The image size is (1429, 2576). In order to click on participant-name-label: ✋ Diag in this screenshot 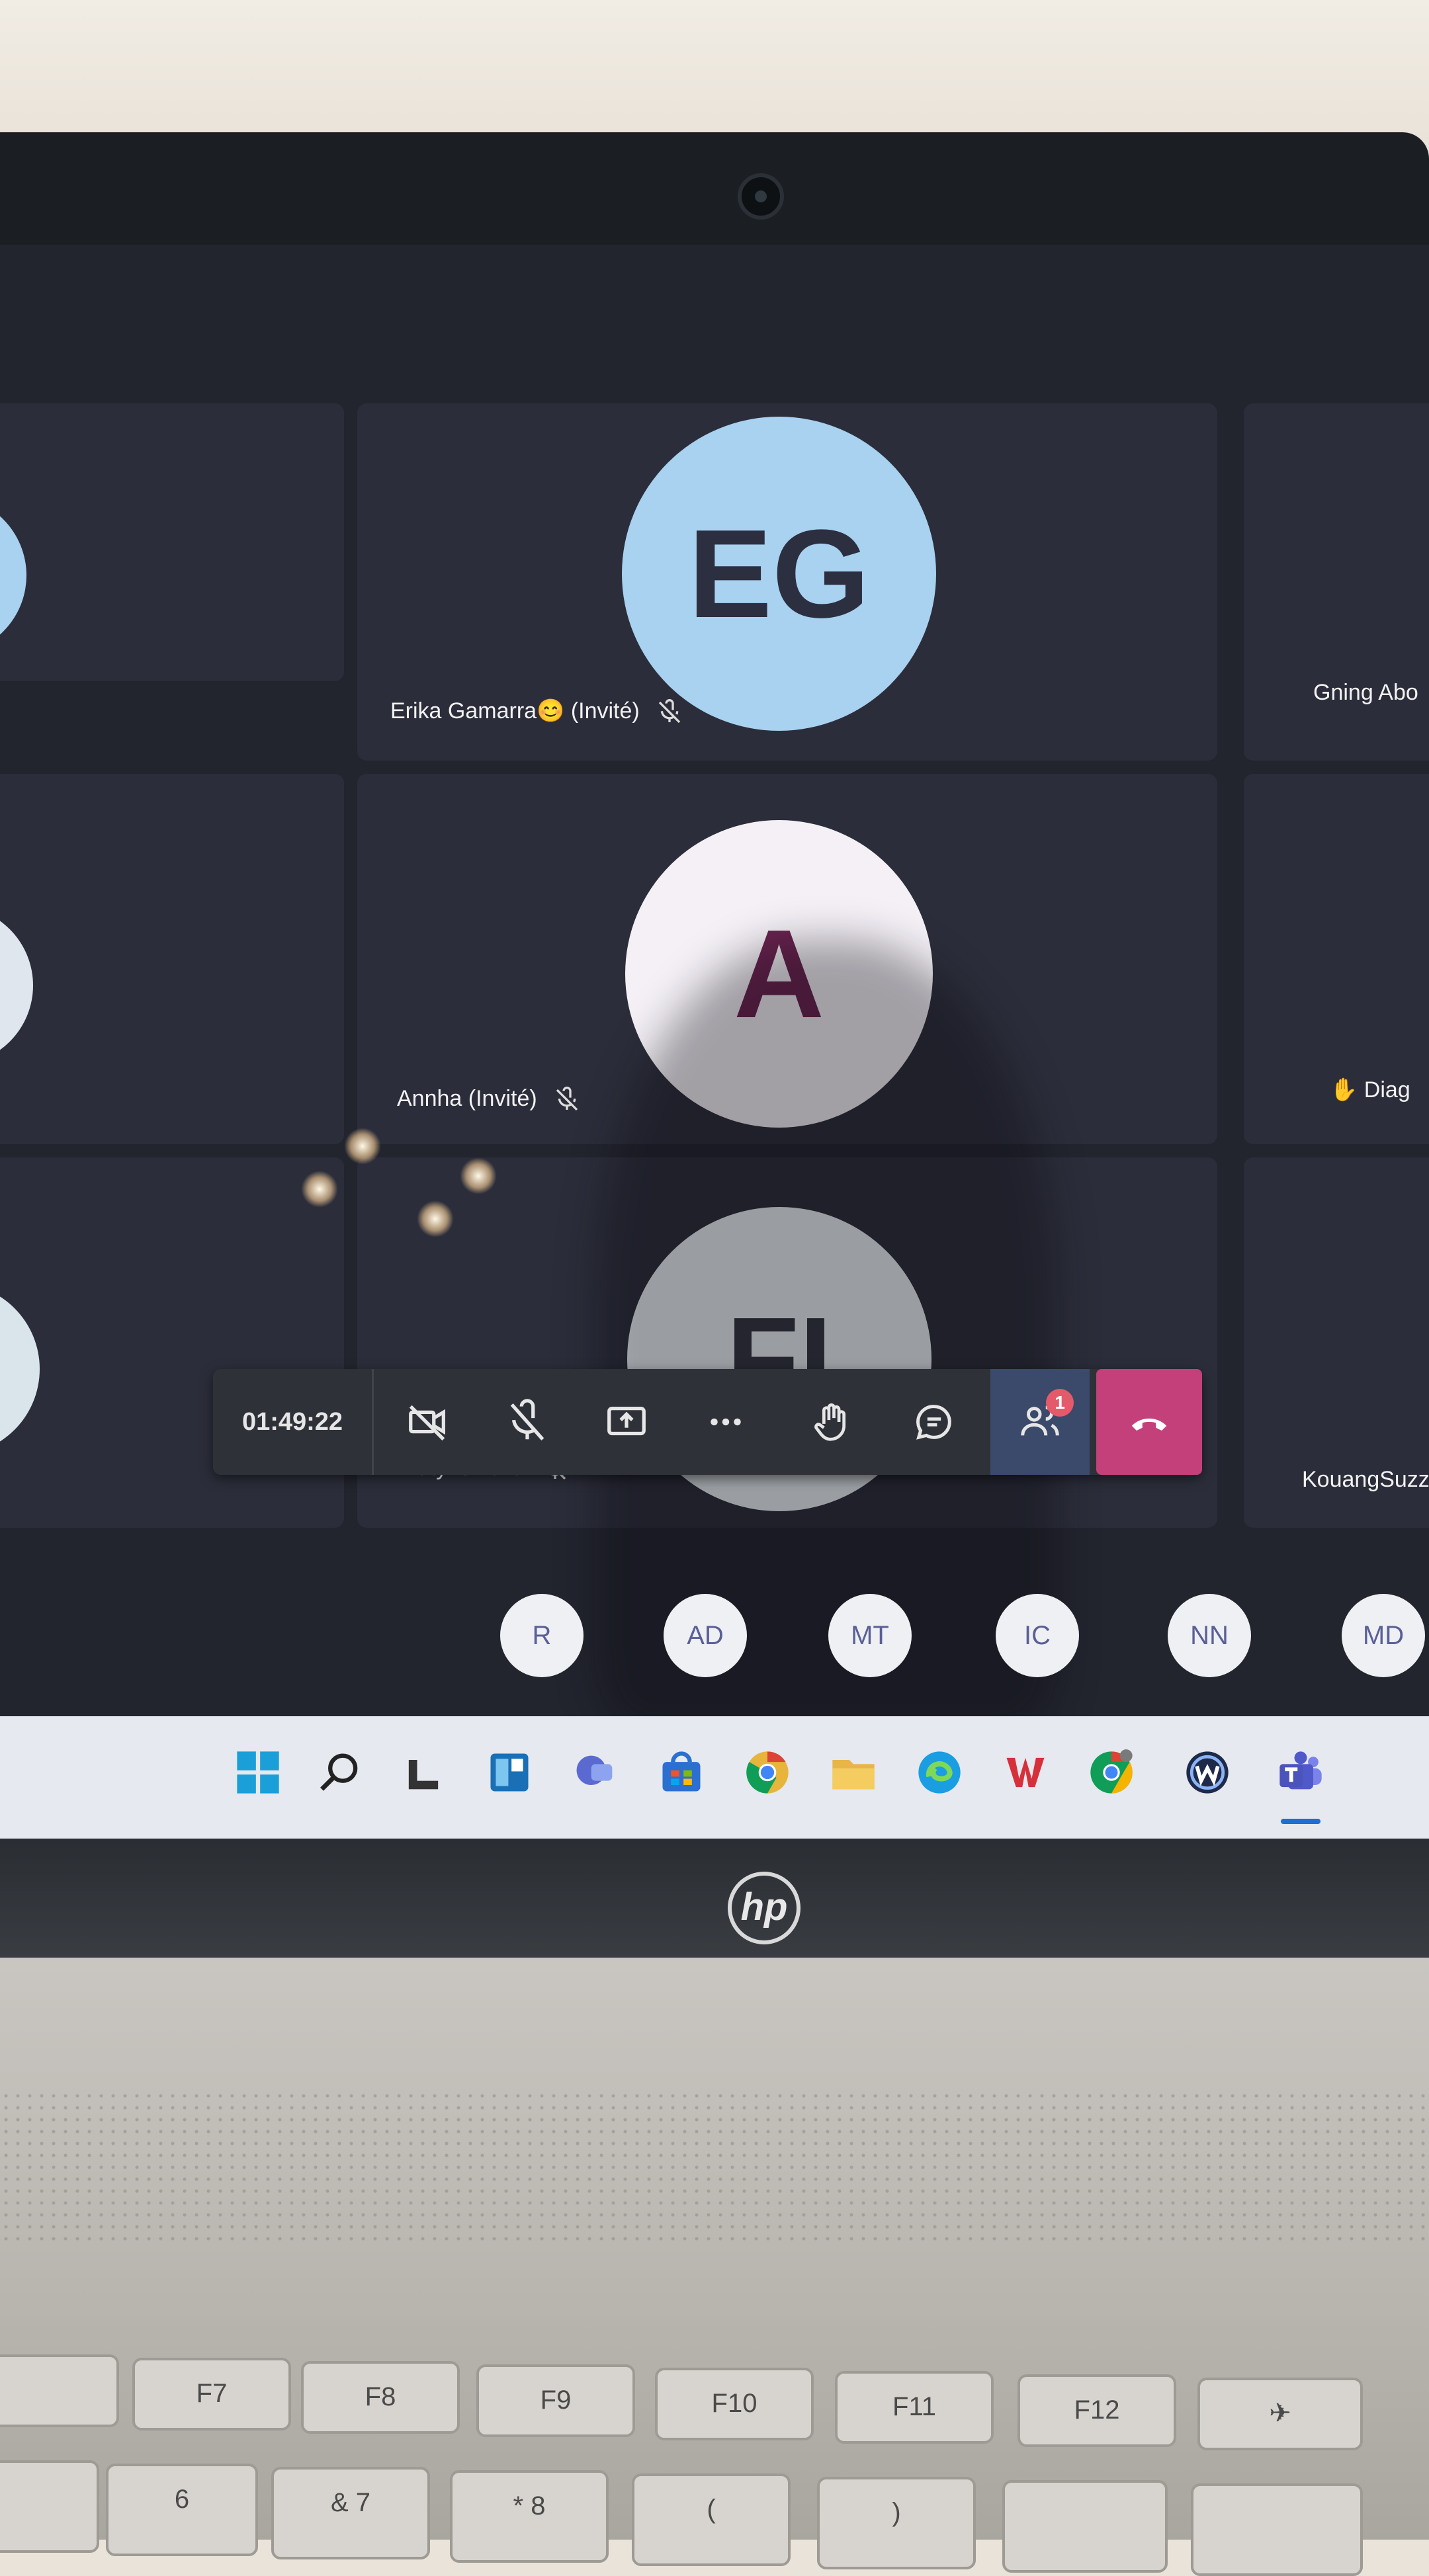, I will do `click(1370, 1089)`.